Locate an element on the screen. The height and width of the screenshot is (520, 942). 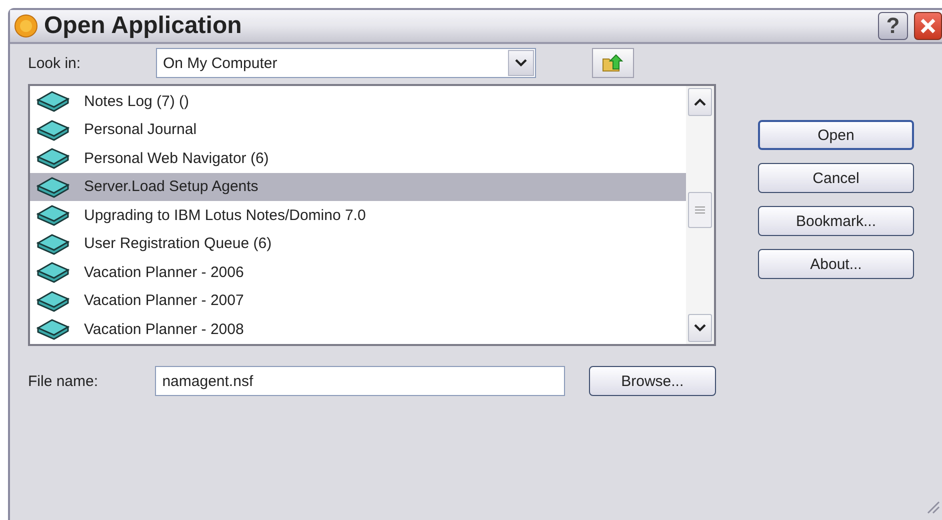
list-item: Personal Web Navigator (6) is located at coordinates (358, 158).